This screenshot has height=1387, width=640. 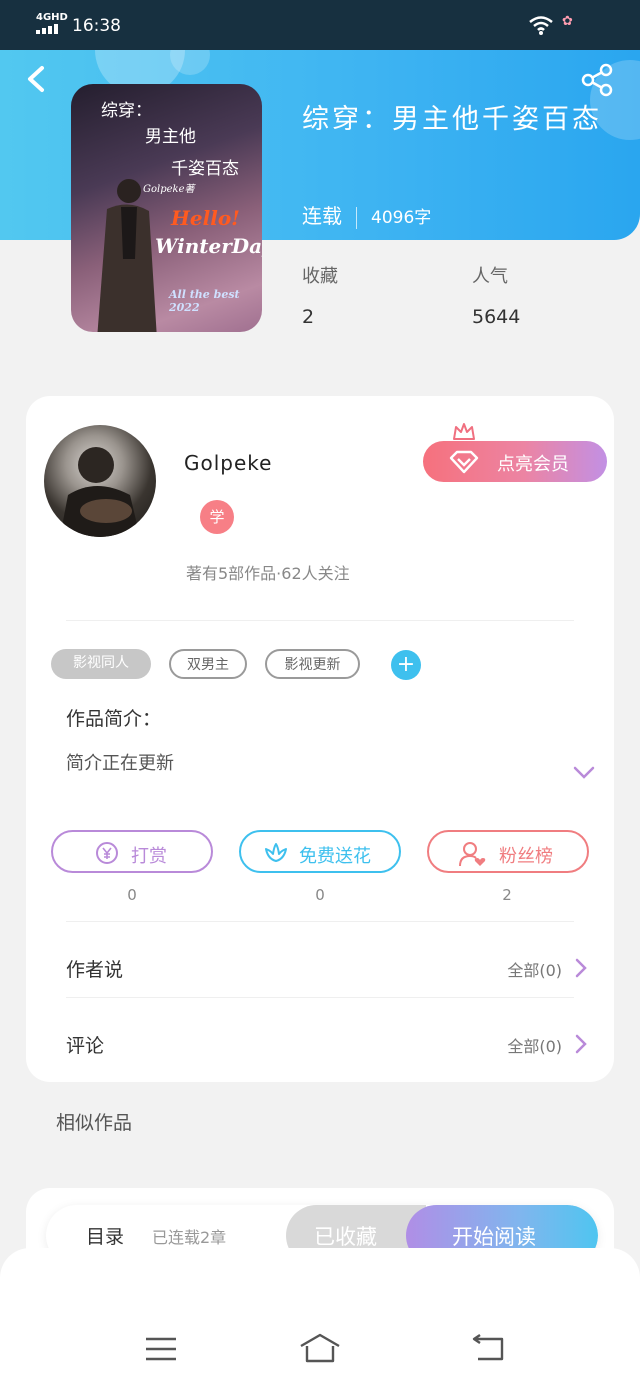 What do you see at coordinates (567, 21) in the screenshot?
I see `flower-icon: ✿` at bounding box center [567, 21].